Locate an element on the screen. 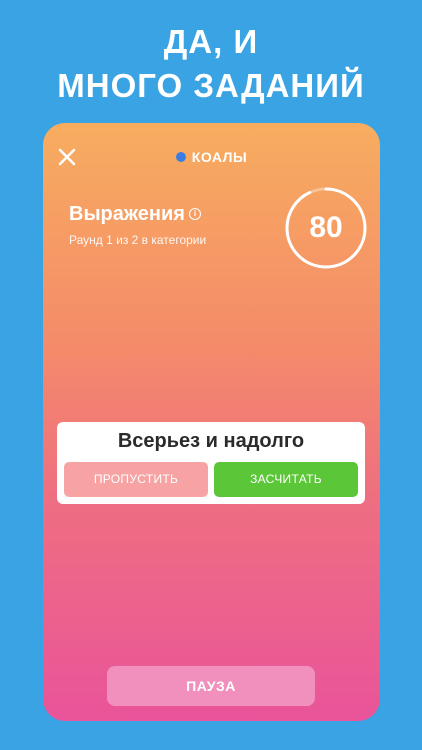 The width and height of the screenshot is (422, 750). pause-button: ПАУЗА is located at coordinates (211, 686).